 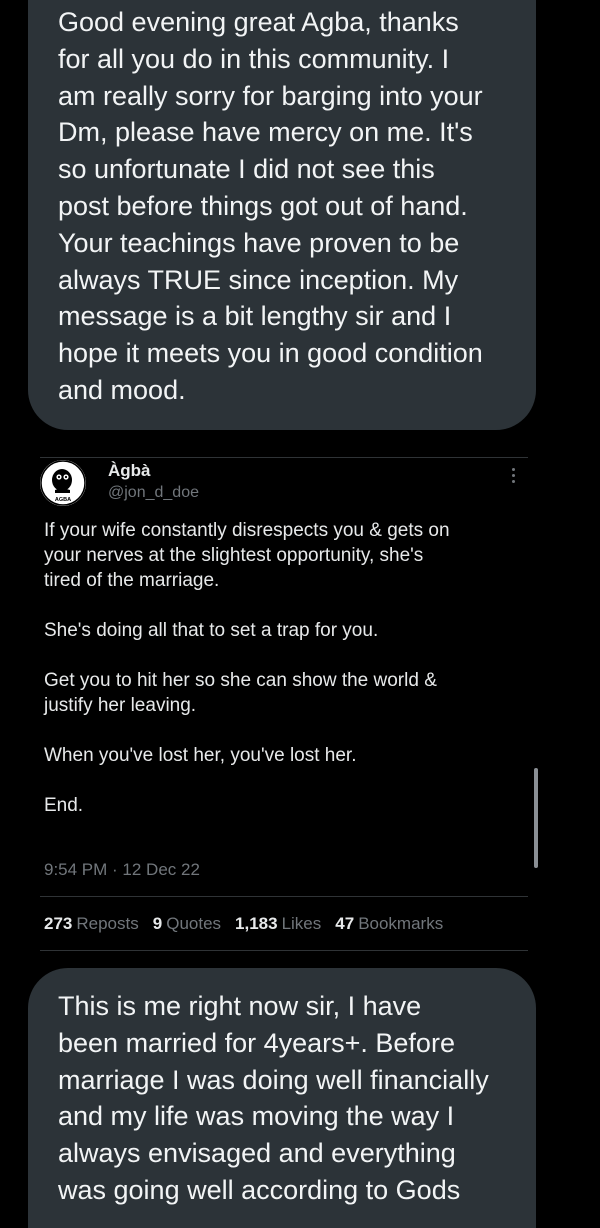 What do you see at coordinates (278, 924) in the screenshot?
I see `likes-stat: 1,183 Likes` at bounding box center [278, 924].